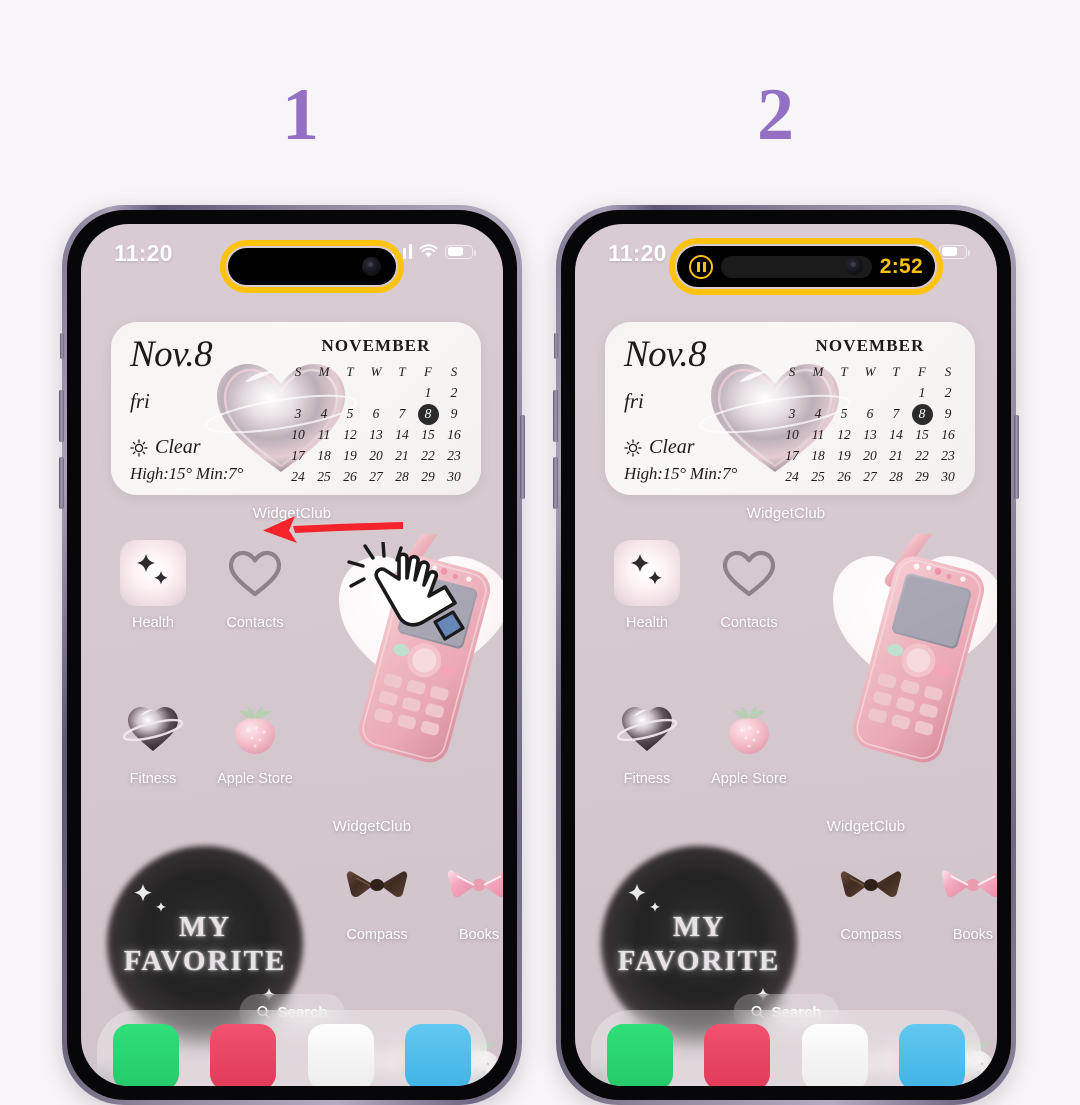 Image resolution: width=1080 pixels, height=1105 pixels. I want to click on step-number-2: 2, so click(775, 115).